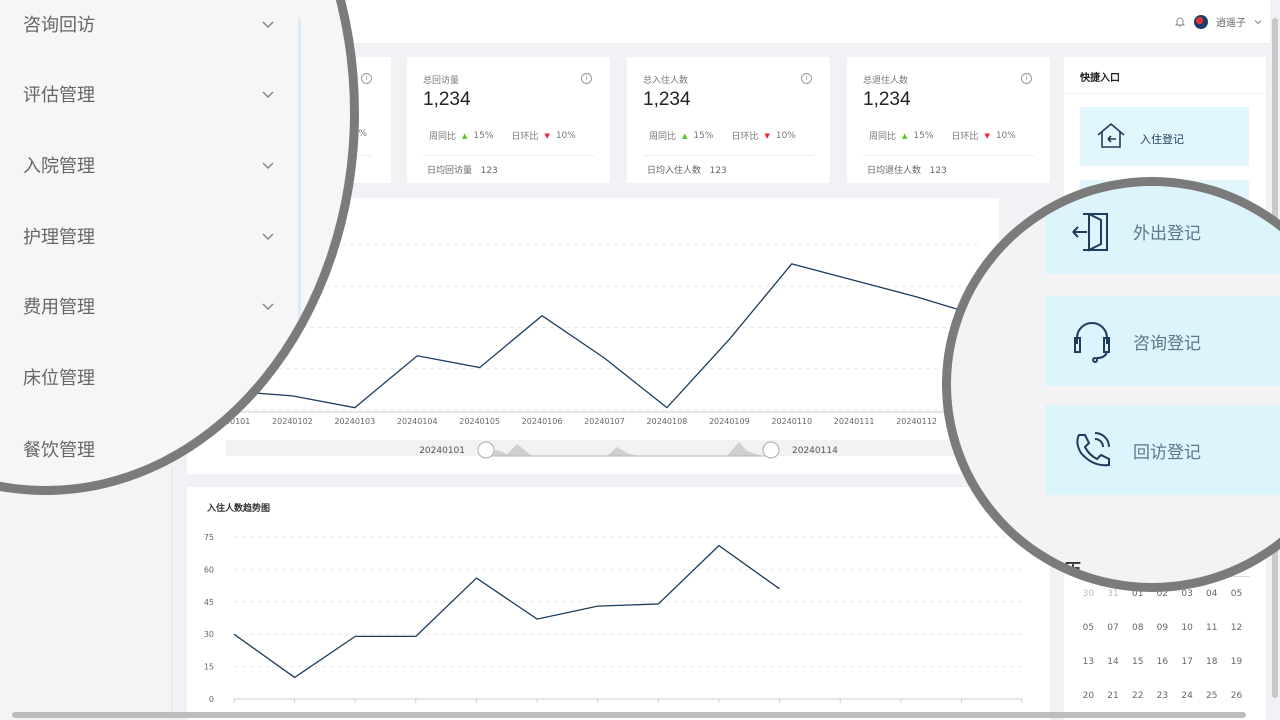 The height and width of the screenshot is (720, 1280). I want to click on user-area: 逍遥子, so click(1218, 21).